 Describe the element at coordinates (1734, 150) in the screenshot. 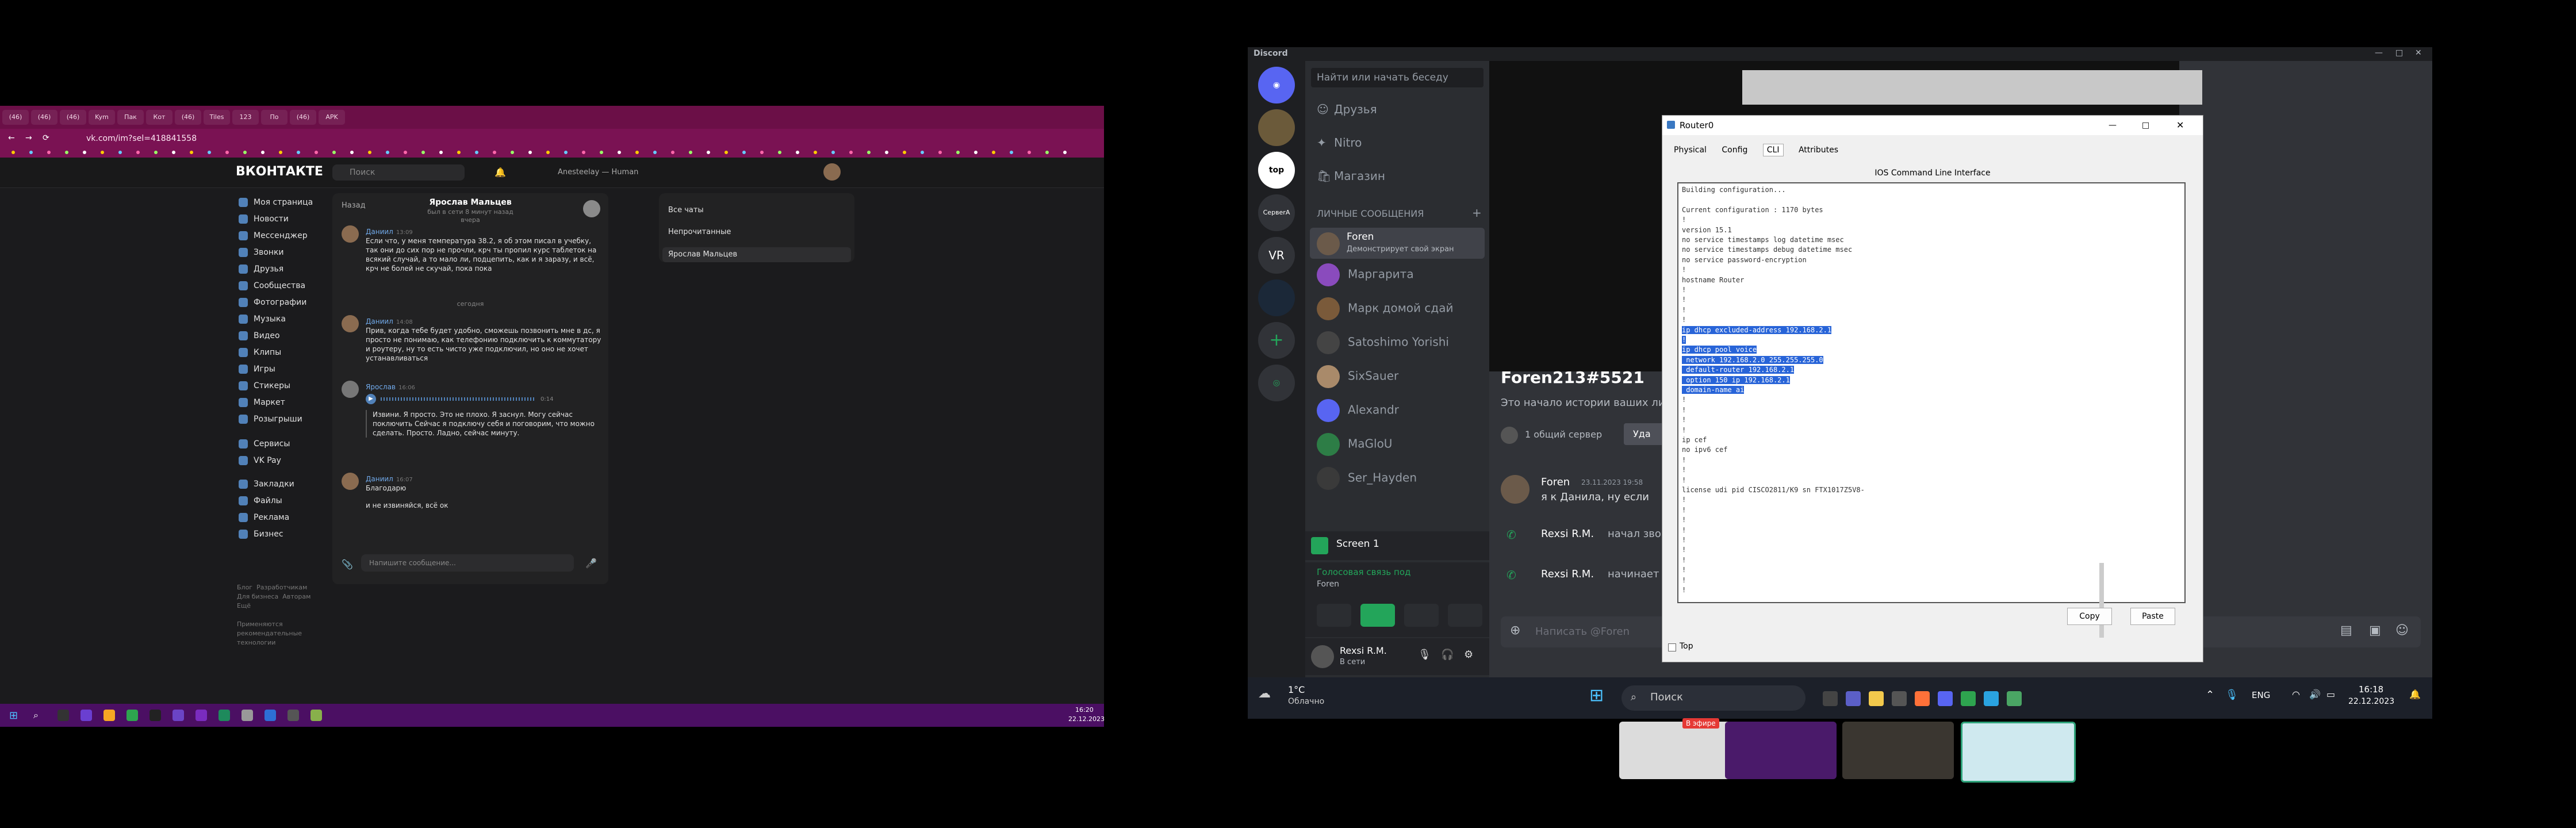

I see `tab-config: Config` at that location.